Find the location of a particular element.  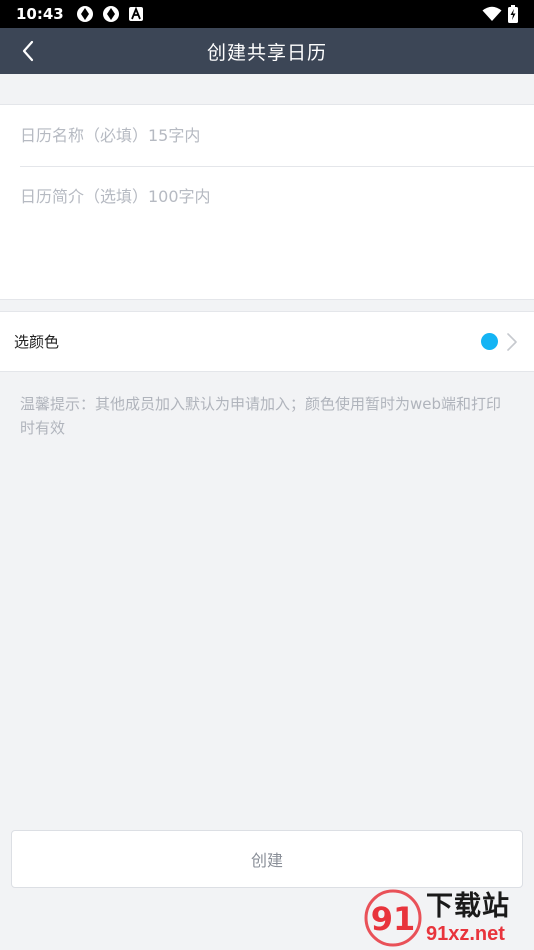

watermark: 91 下载站 91xz.net is located at coordinates (448, 918).